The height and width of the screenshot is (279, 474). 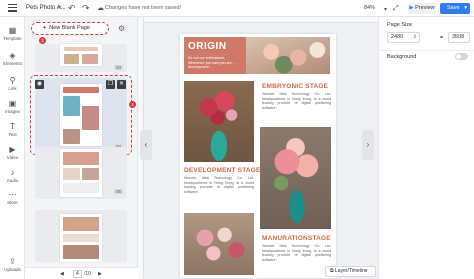 I want to click on layer-timeline-label: Layer/Timeline, so click(x=351, y=271).